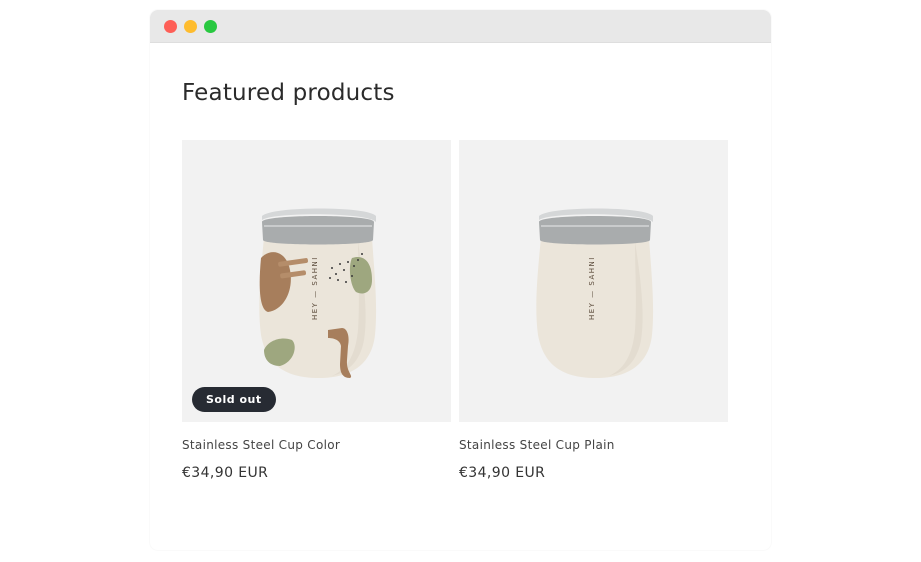 The width and height of the screenshot is (921, 562). Describe the element at coordinates (288, 93) in the screenshot. I see `featured-products-heading: Featured products` at that location.